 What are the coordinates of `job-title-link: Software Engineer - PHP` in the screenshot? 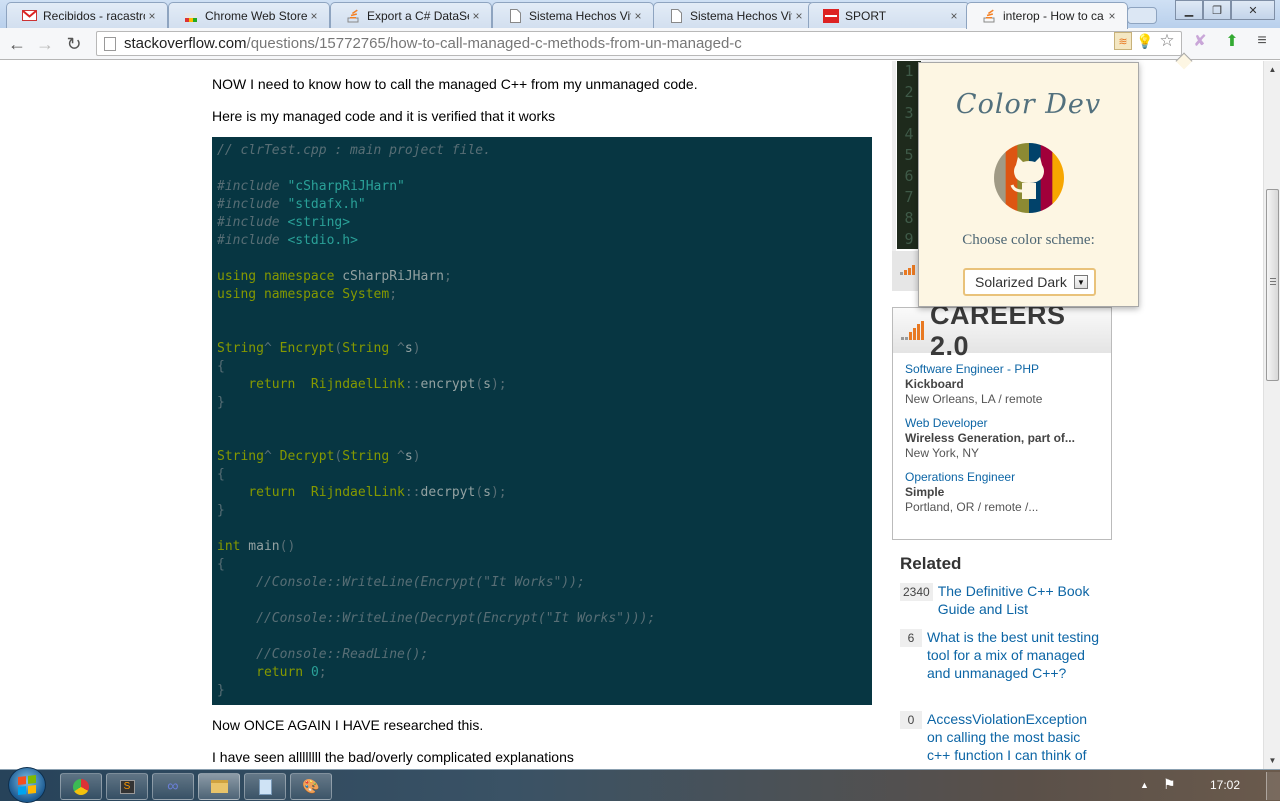 It's located at (1002, 369).